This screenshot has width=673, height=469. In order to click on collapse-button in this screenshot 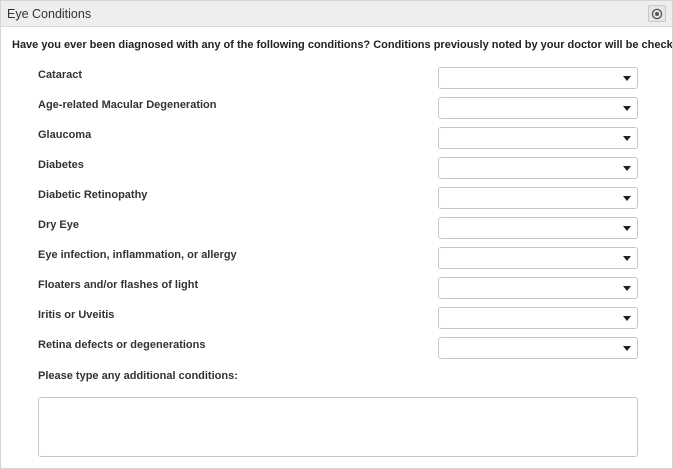, I will do `click(657, 13)`.